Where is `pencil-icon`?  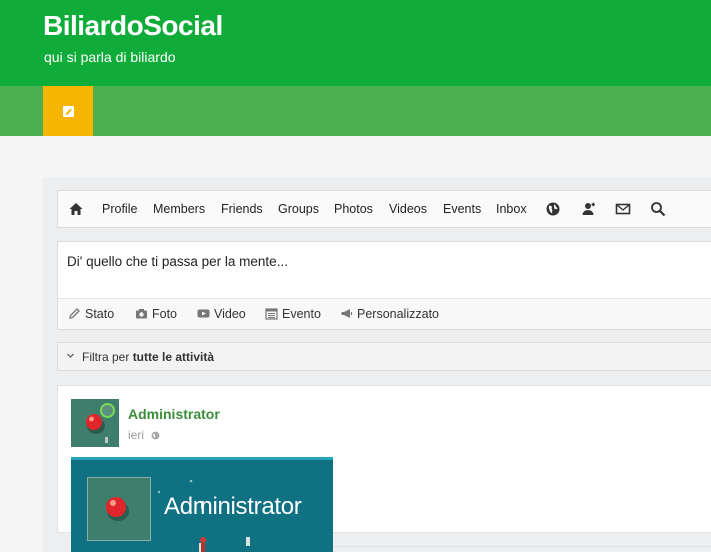 pencil-icon is located at coordinates (74, 313).